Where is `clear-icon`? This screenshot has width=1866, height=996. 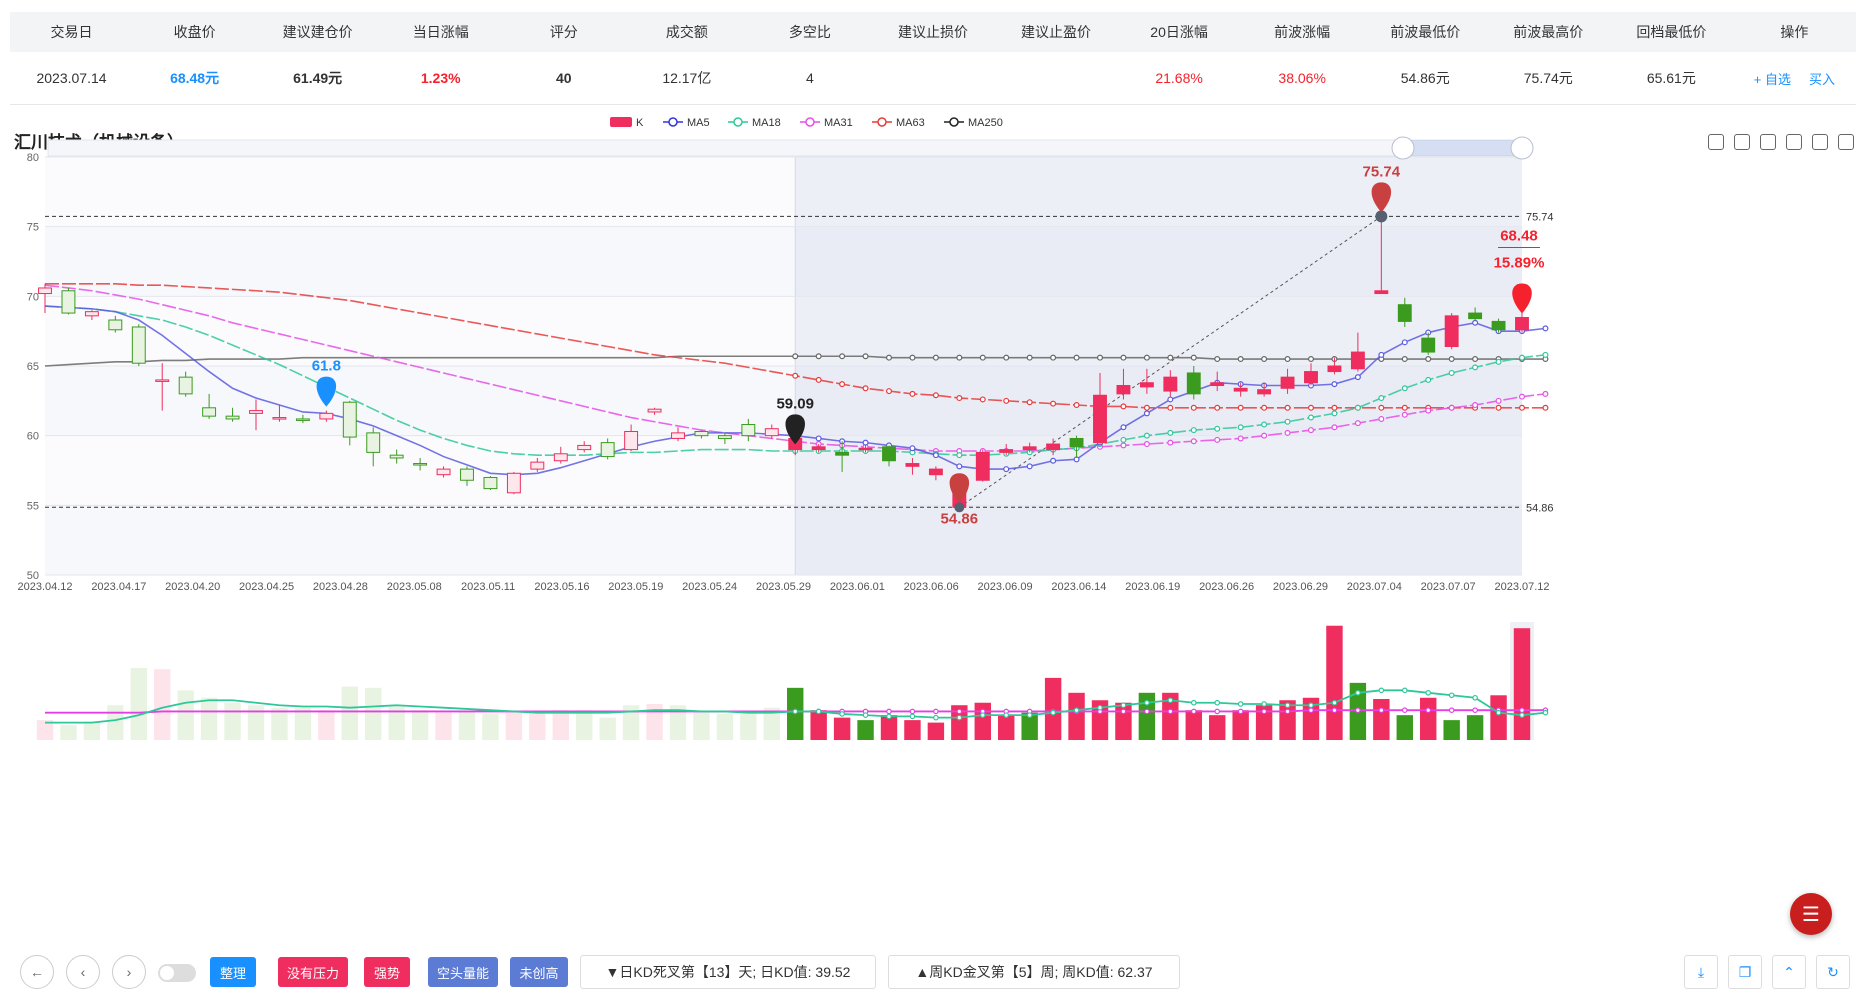 clear-icon is located at coordinates (1820, 142).